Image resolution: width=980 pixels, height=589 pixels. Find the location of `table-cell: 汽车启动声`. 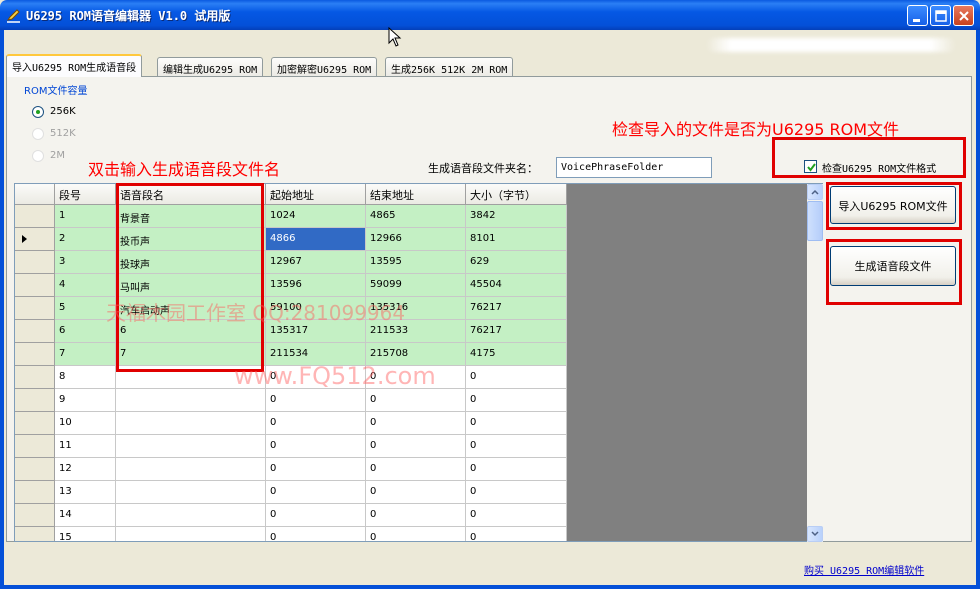

table-cell: 汽车启动声 is located at coordinates (191, 308).